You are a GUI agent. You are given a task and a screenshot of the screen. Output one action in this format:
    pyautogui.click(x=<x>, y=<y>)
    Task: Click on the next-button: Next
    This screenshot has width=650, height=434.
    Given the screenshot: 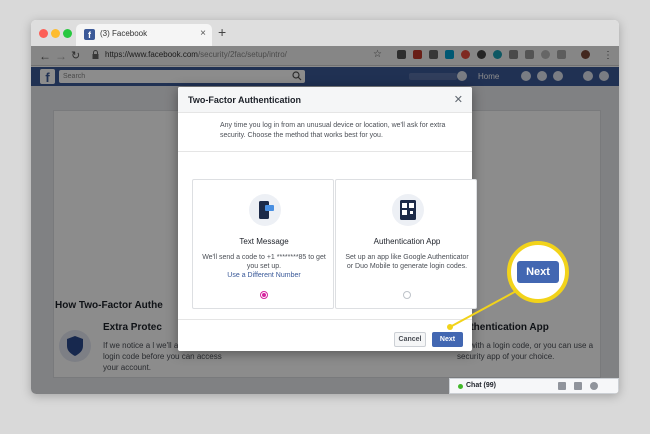 What is the action you would take?
    pyautogui.click(x=447, y=339)
    